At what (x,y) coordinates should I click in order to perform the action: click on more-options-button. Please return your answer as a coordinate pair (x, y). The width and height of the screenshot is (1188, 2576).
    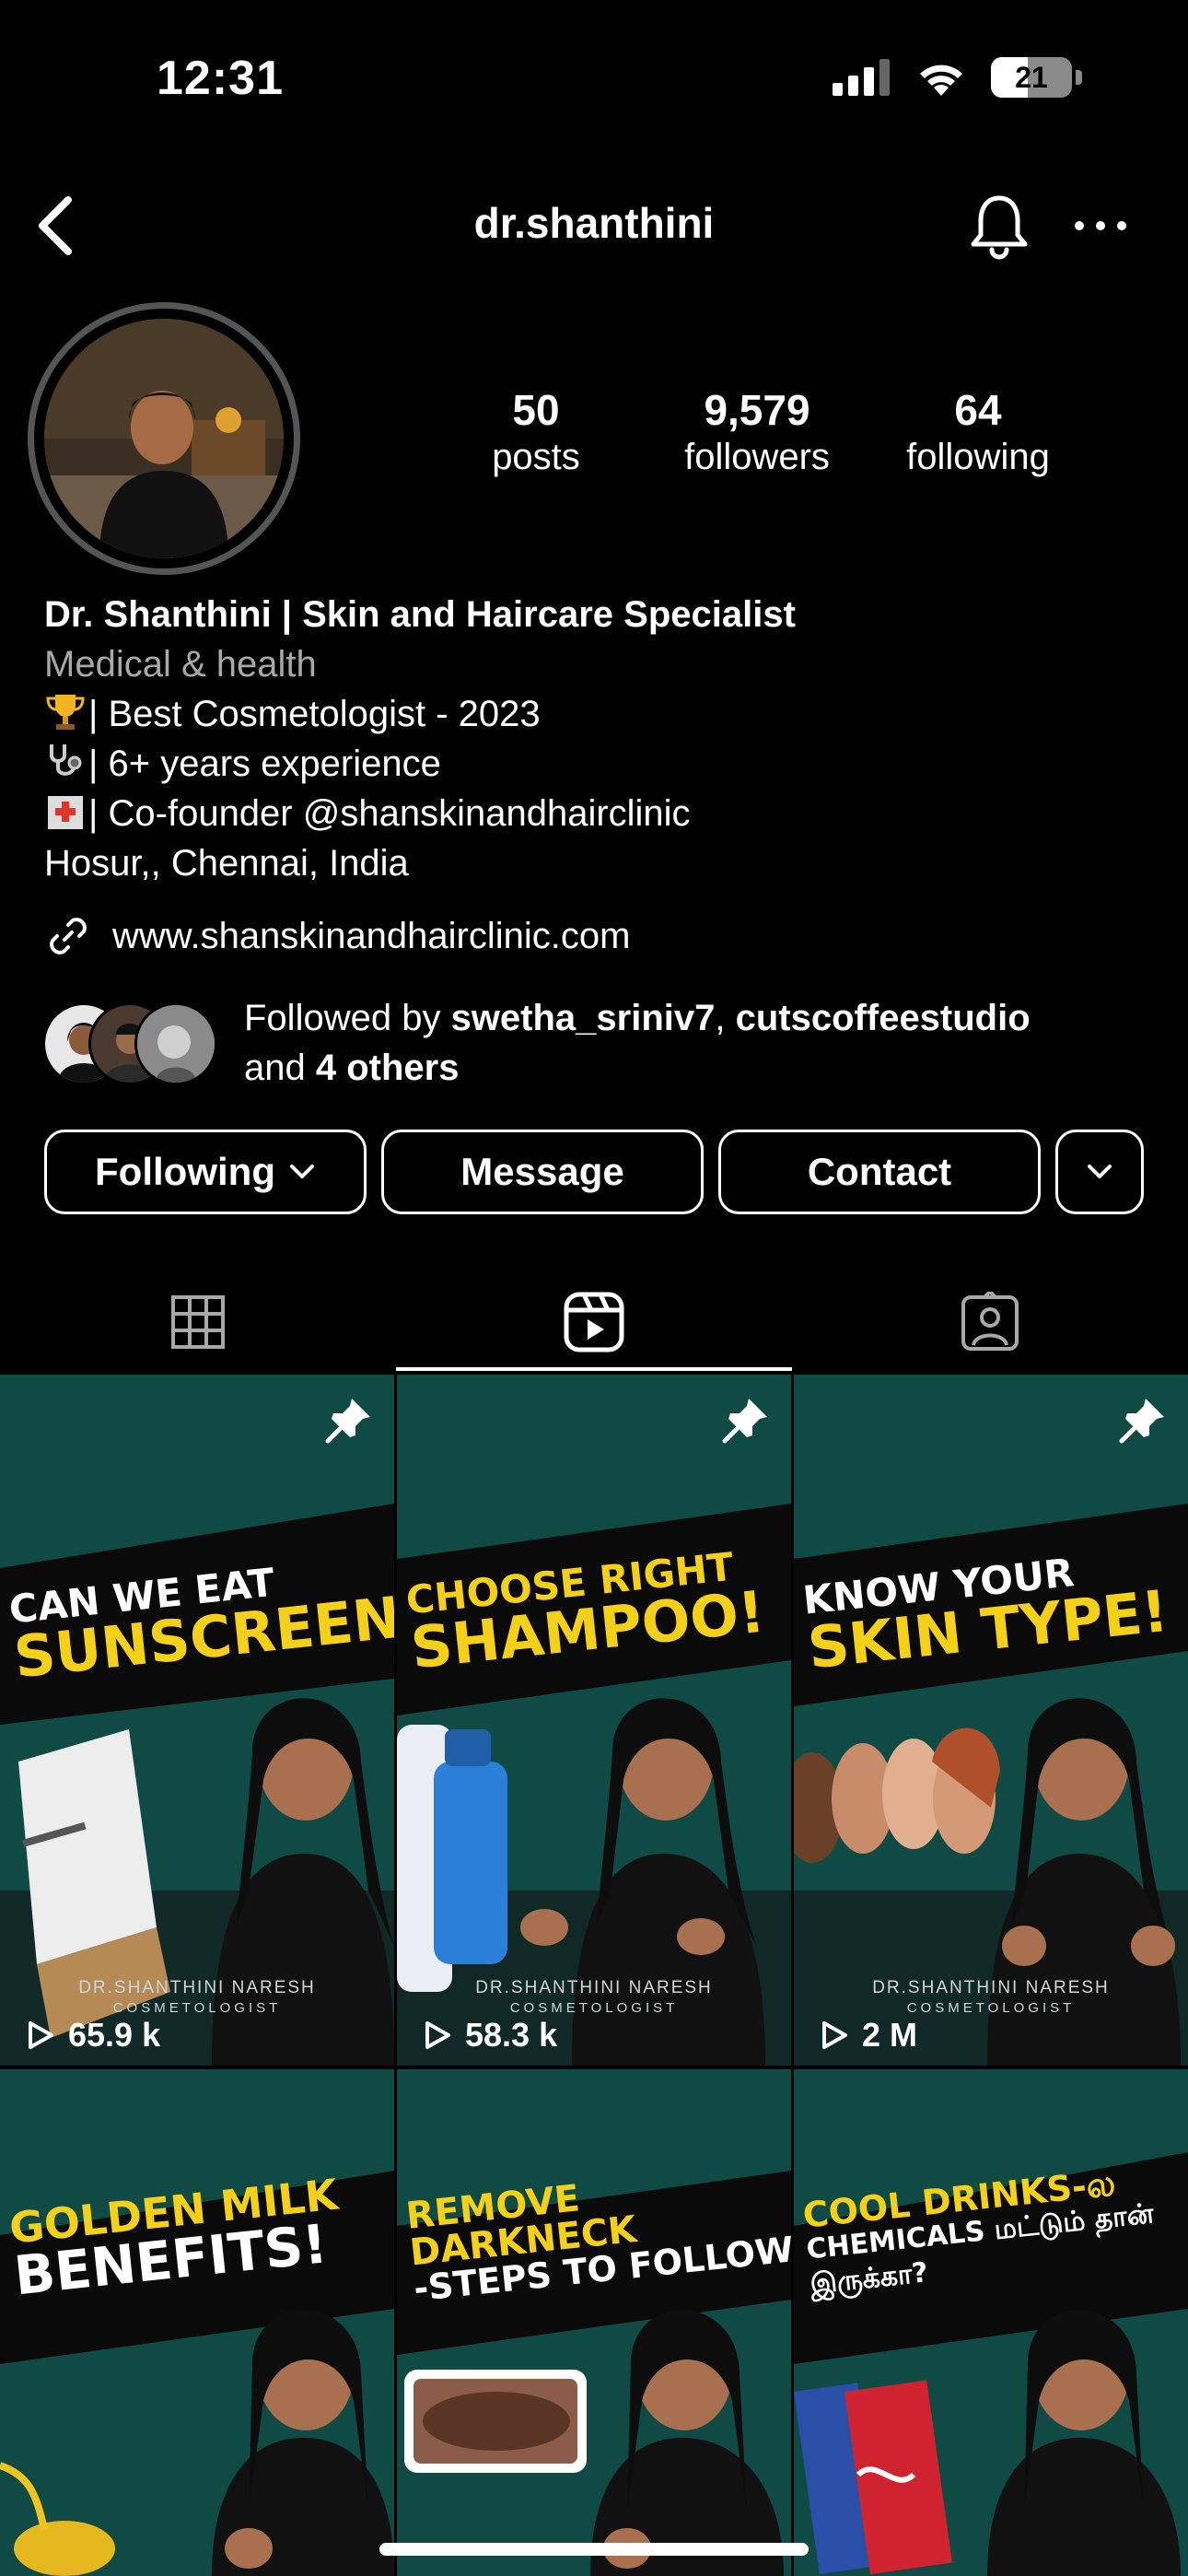
    Looking at the image, I should click on (1100, 225).